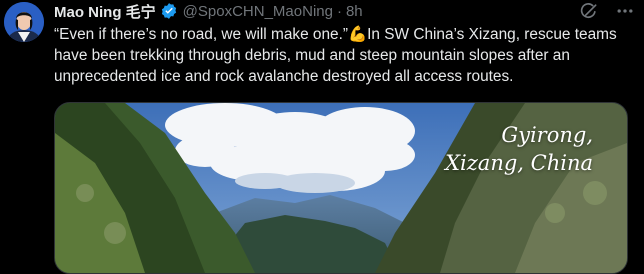 This screenshot has height=274, width=644. What do you see at coordinates (607, 11) in the screenshot?
I see `tweet-actions-top` at bounding box center [607, 11].